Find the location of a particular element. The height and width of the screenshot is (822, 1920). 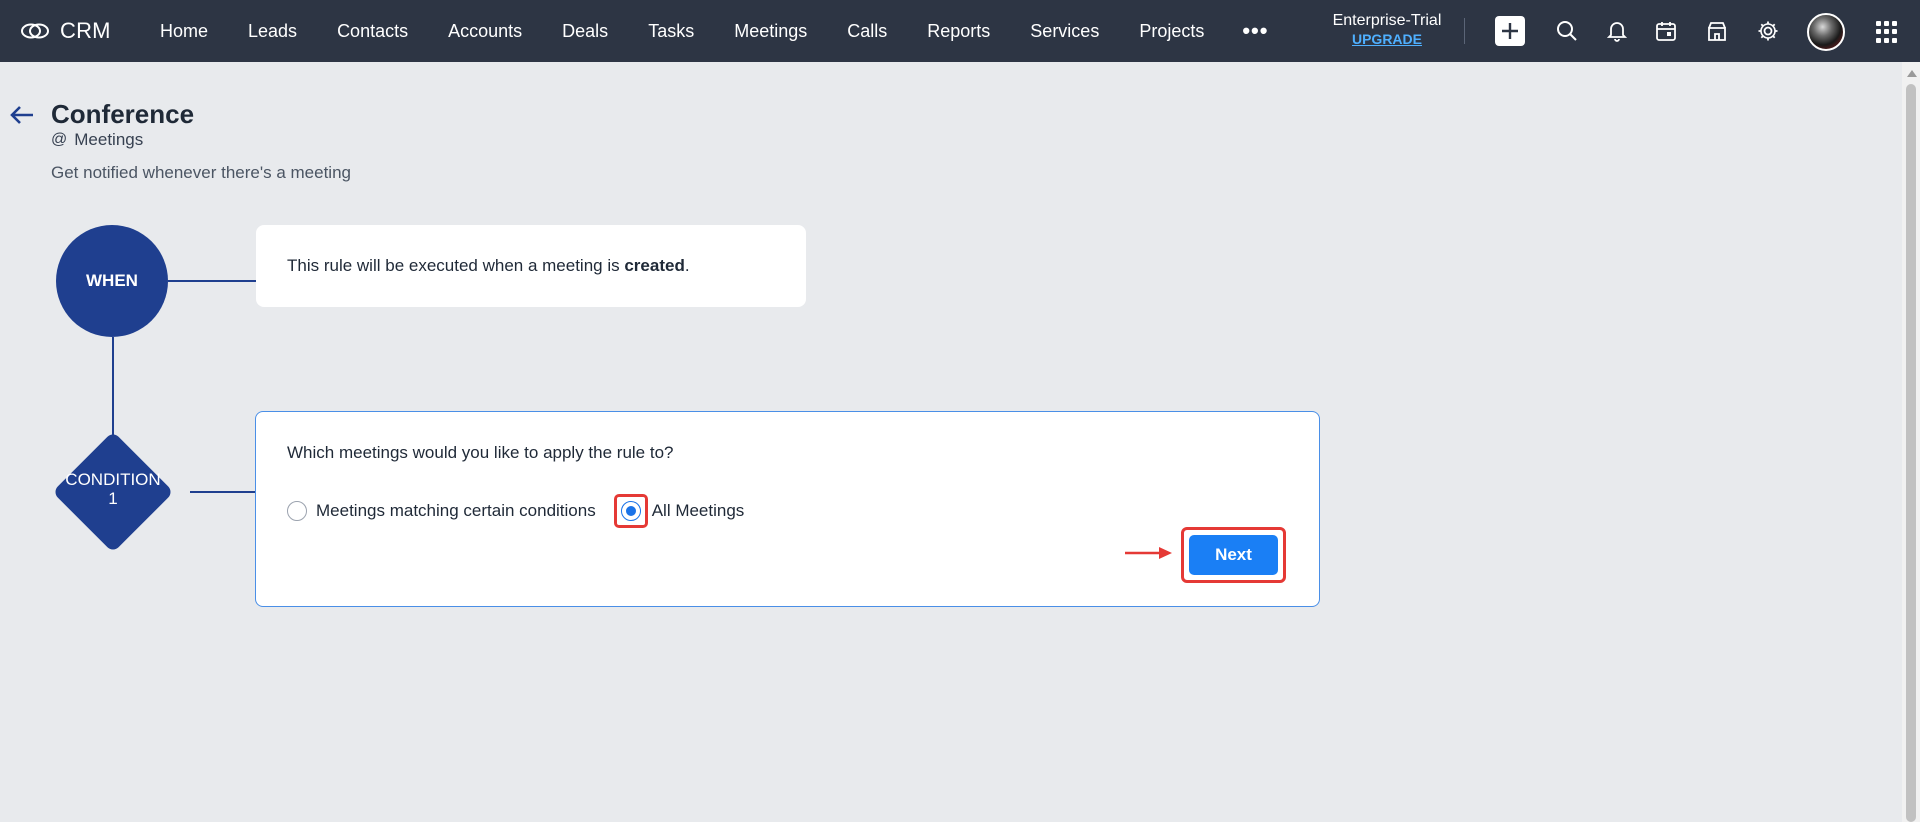

avatar is located at coordinates (1826, 32).